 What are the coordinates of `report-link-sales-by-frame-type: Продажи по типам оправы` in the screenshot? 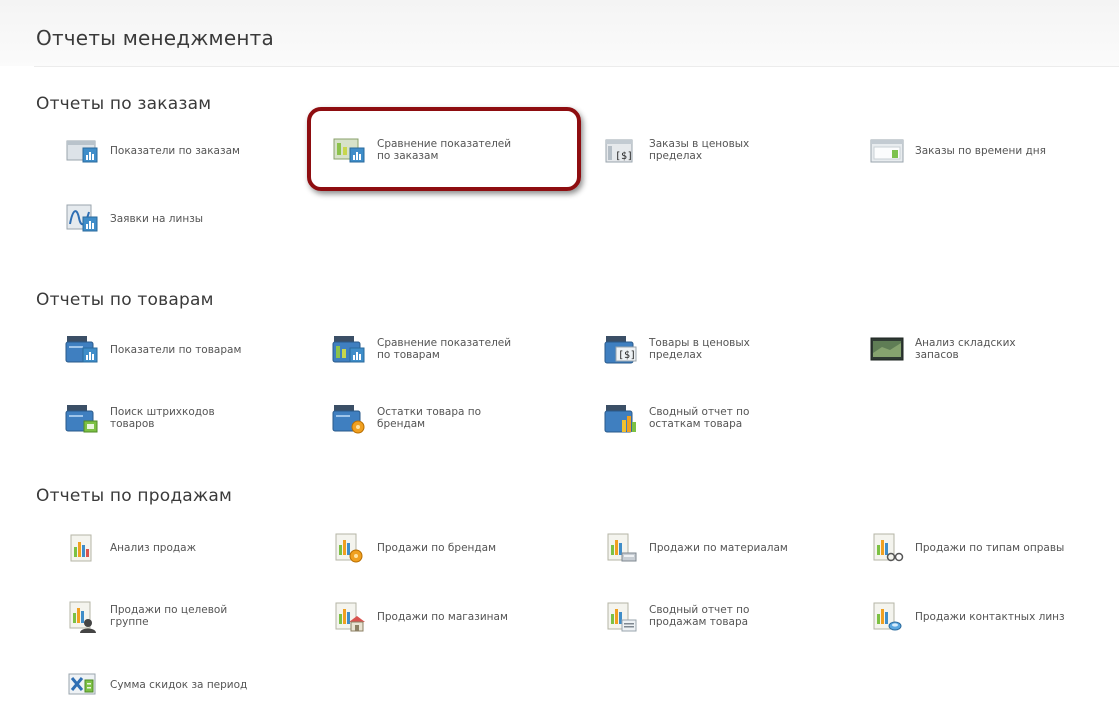 It's located at (994, 553).